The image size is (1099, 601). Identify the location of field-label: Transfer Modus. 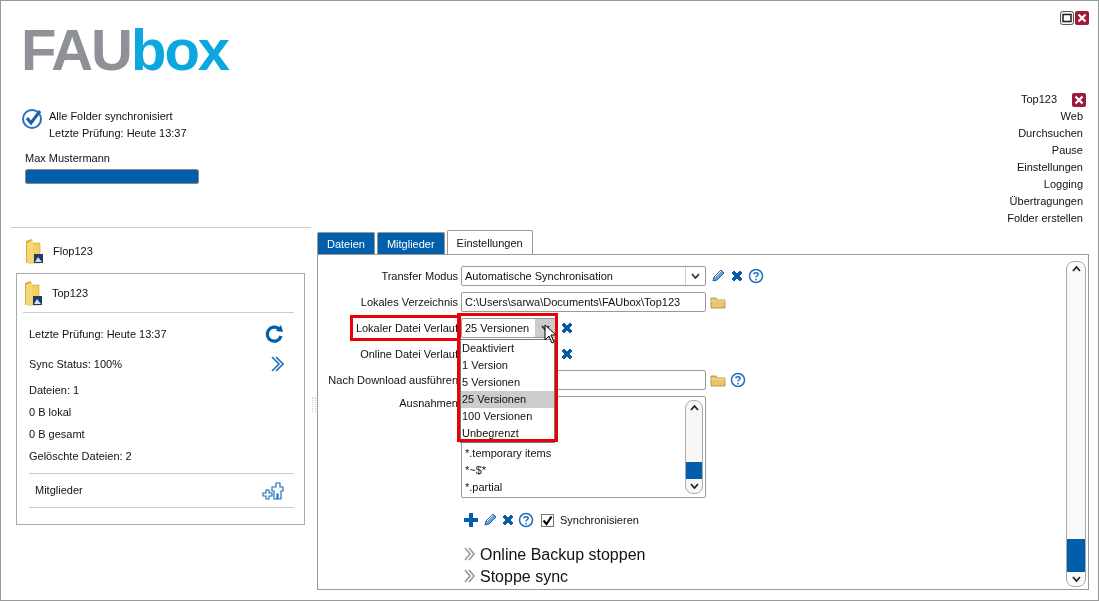
(419, 276).